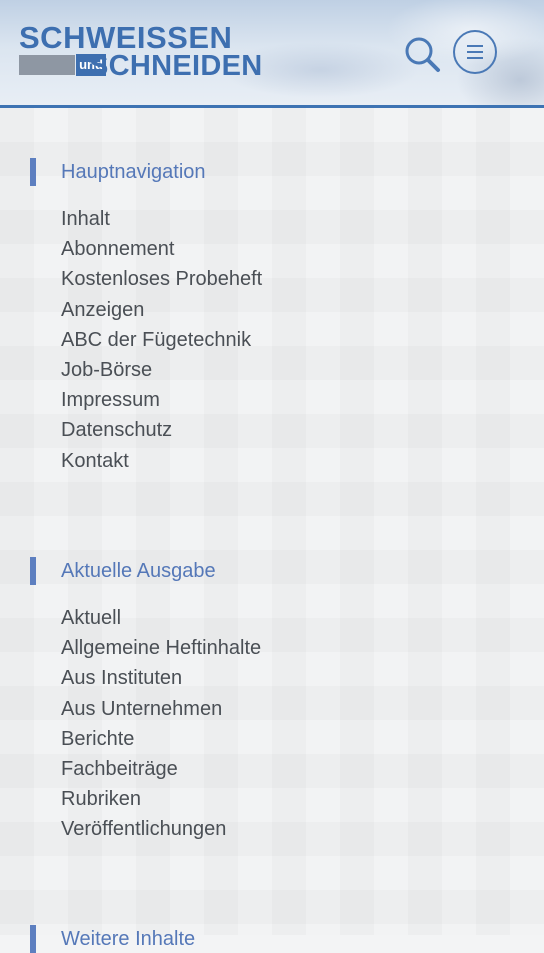 This screenshot has height=953, width=544. What do you see at coordinates (161, 279) in the screenshot?
I see `nav-item-probeheft: Kostenloses Probeheft` at bounding box center [161, 279].